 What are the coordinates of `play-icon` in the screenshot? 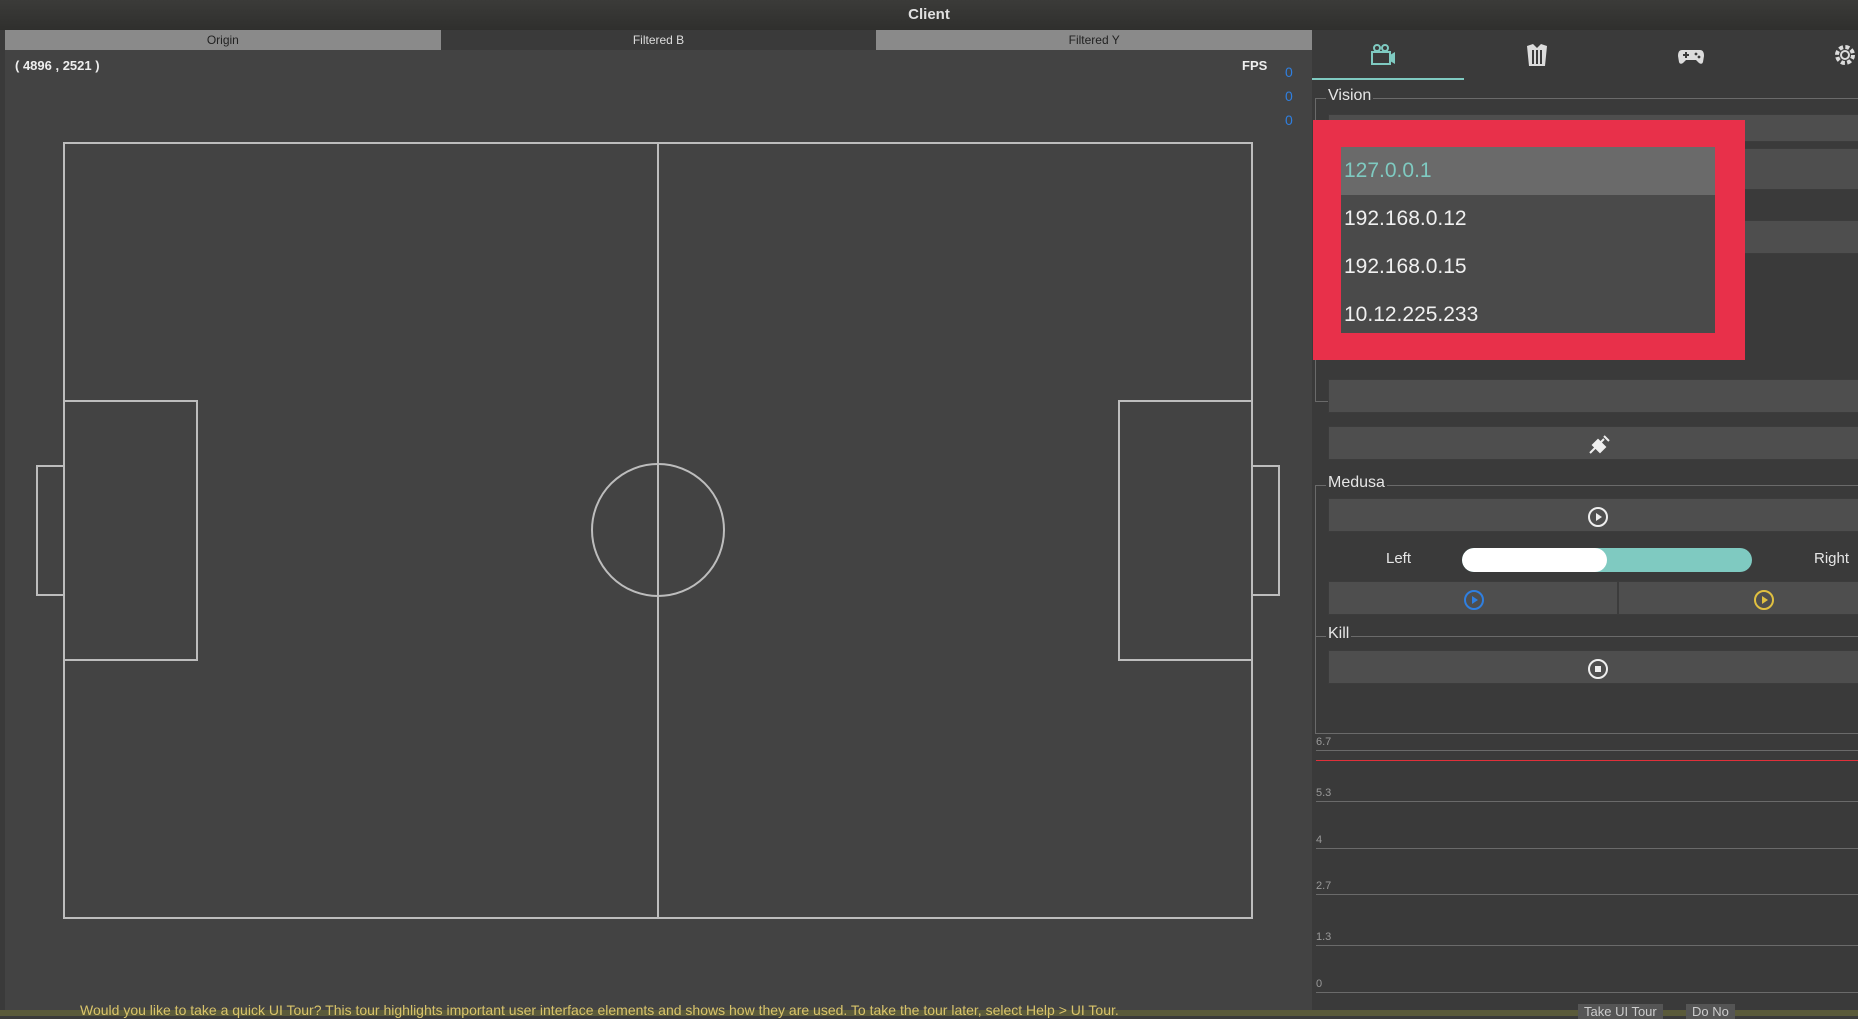 It's located at (1598, 517).